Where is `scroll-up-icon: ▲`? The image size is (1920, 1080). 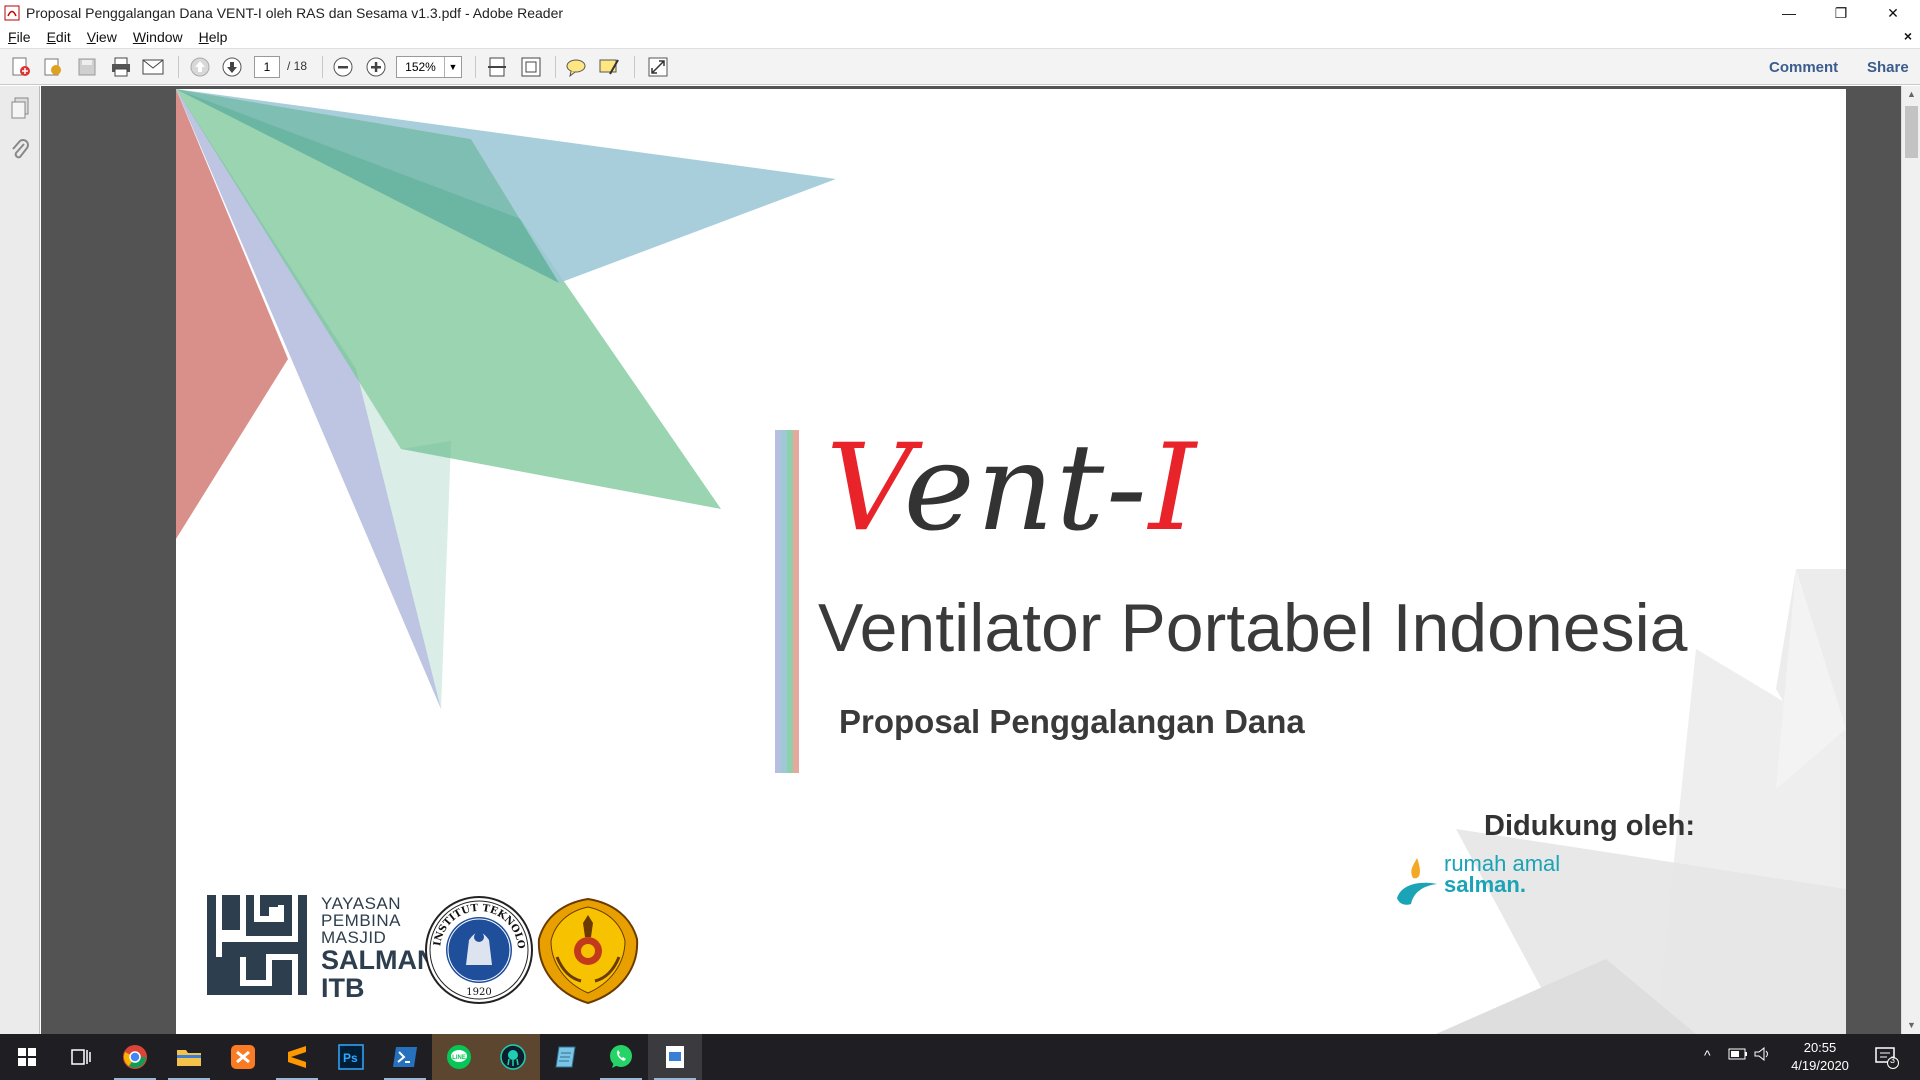
scroll-up-icon: ▲ is located at coordinates (1911, 94).